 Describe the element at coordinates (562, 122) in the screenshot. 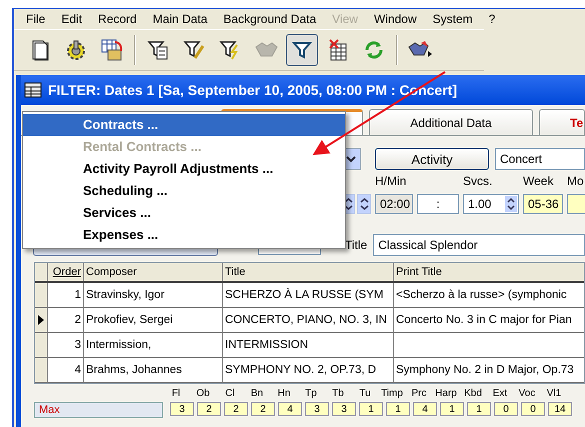

I see `tab: Te` at that location.